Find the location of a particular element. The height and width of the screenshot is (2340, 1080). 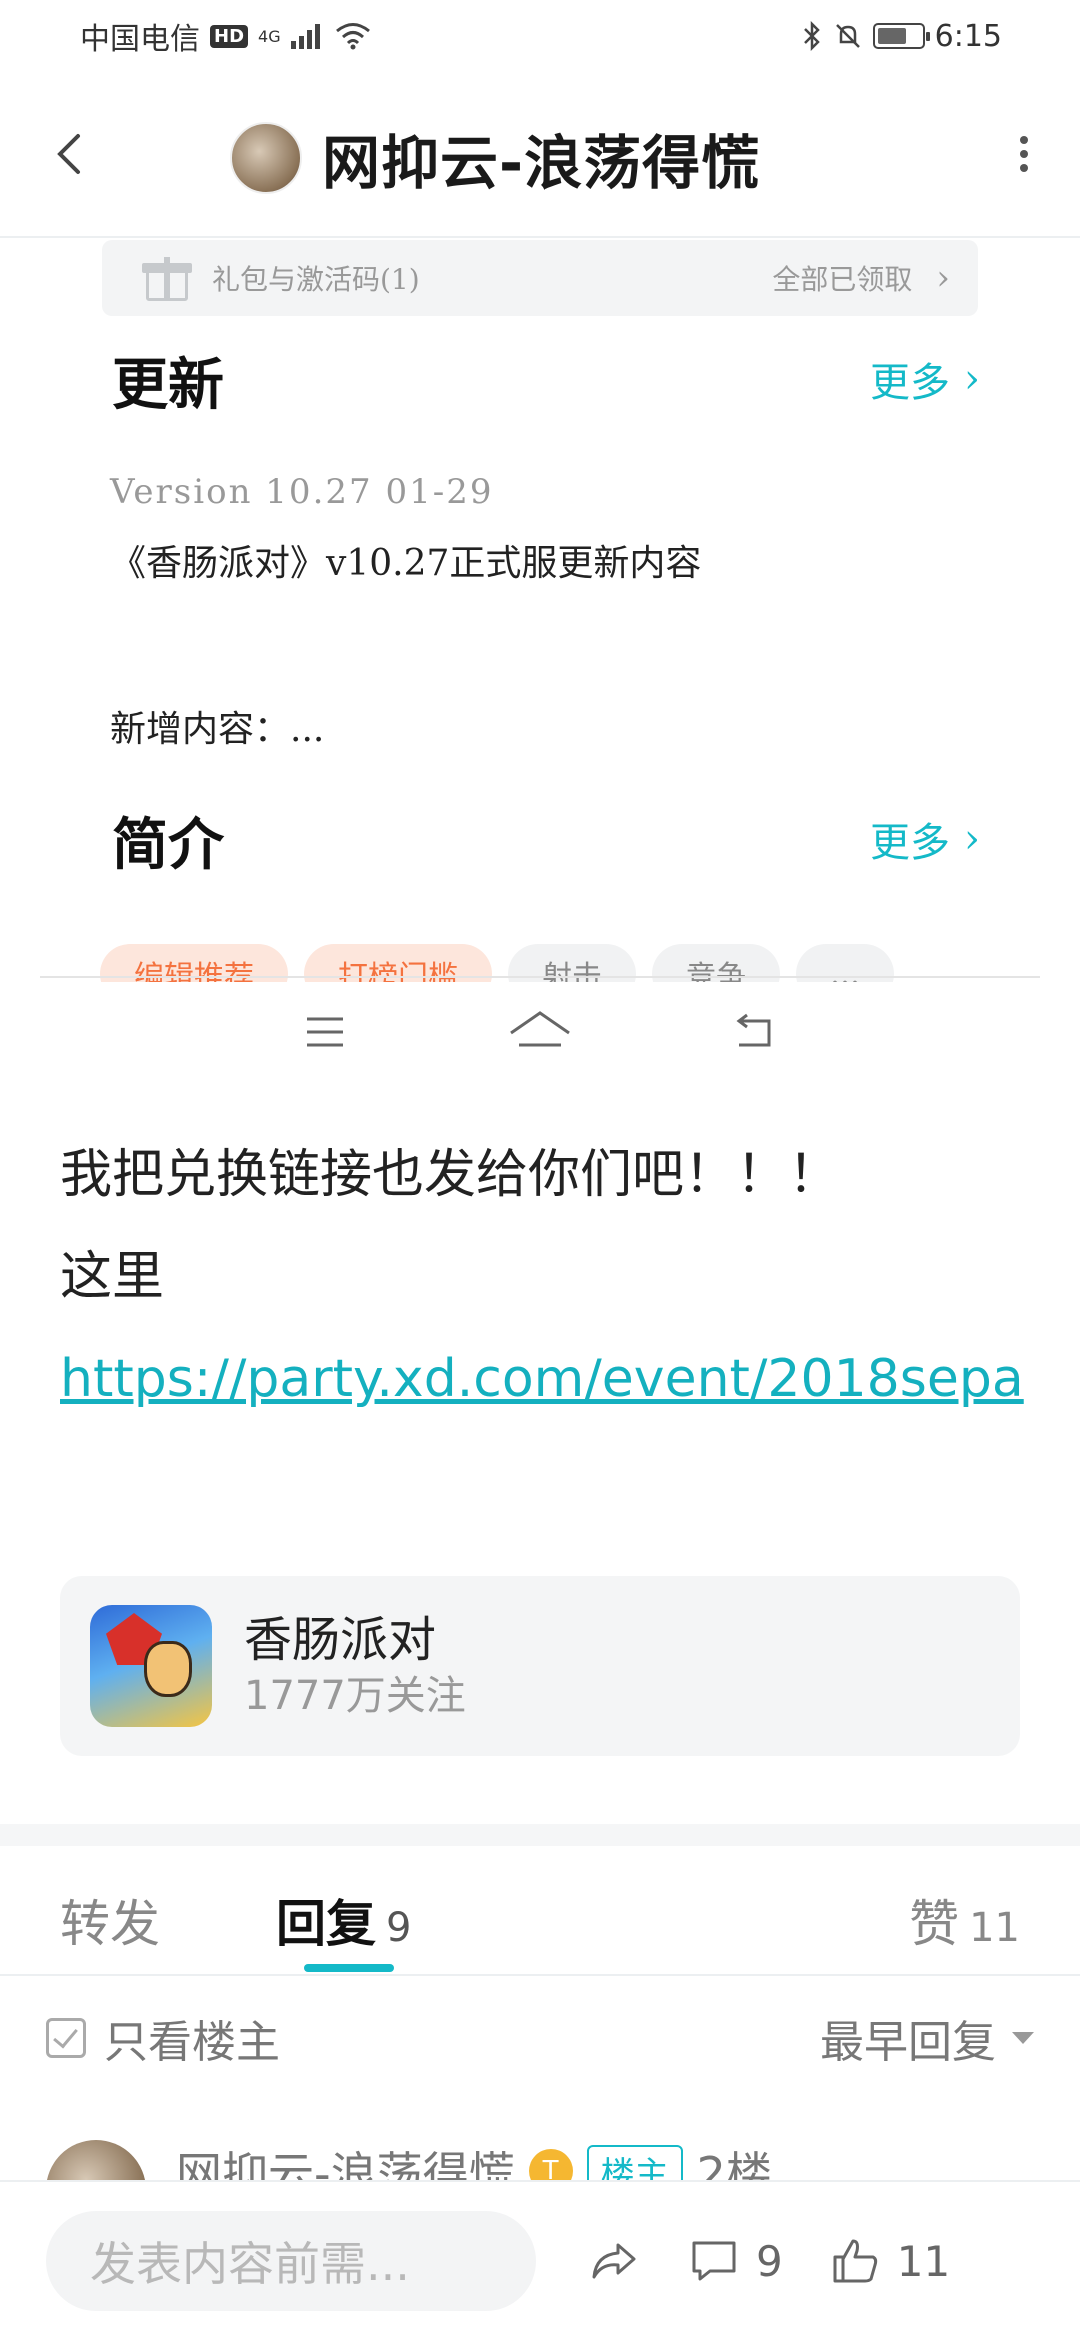

comment-count: 9 is located at coordinates (769, 2261).